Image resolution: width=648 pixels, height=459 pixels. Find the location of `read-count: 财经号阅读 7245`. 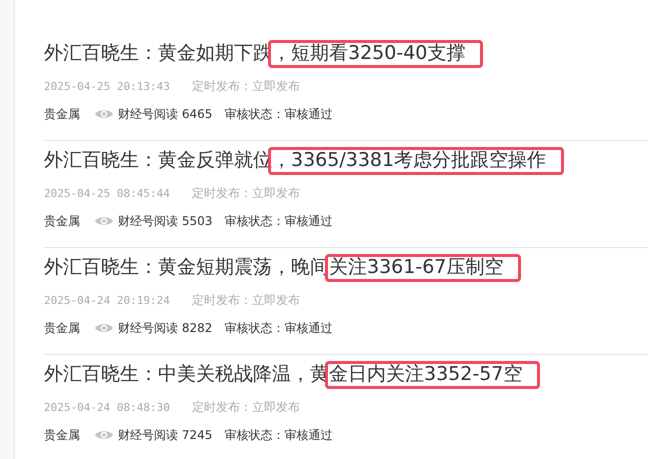

read-count: 财经号阅读 7245 is located at coordinates (165, 435).